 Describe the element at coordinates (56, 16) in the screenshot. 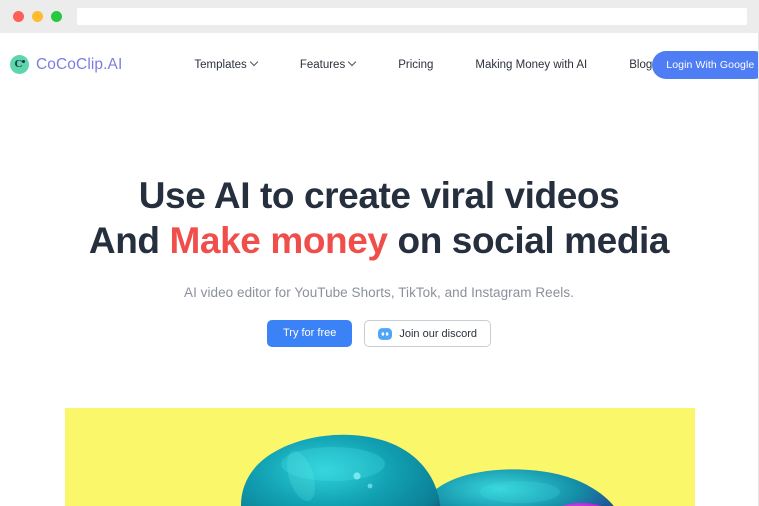

I see `maximize-window-button` at that location.